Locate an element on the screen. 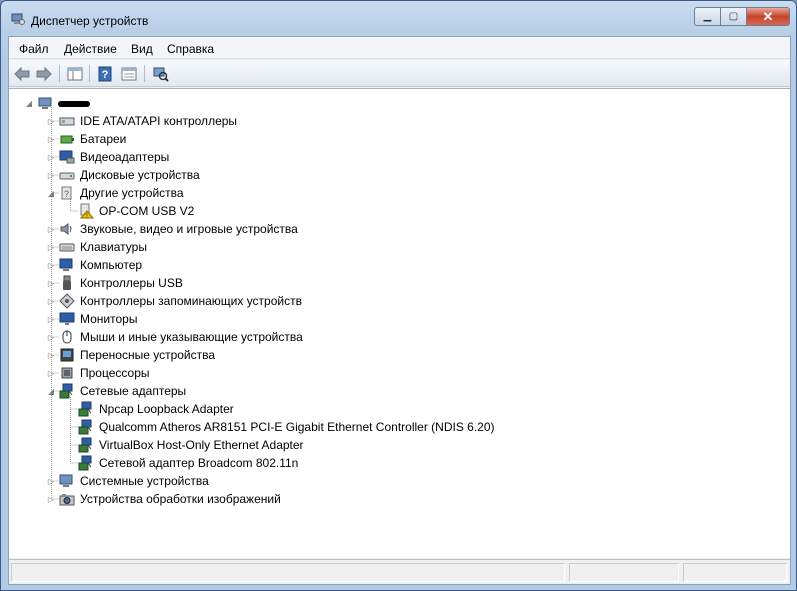 The height and width of the screenshot is (591, 797). category-label: Мониторы is located at coordinates (109, 319).